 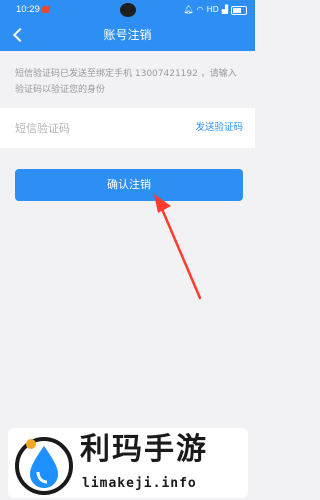 I want to click on confirm-cancellation-button: 确认注销, so click(x=129, y=185).